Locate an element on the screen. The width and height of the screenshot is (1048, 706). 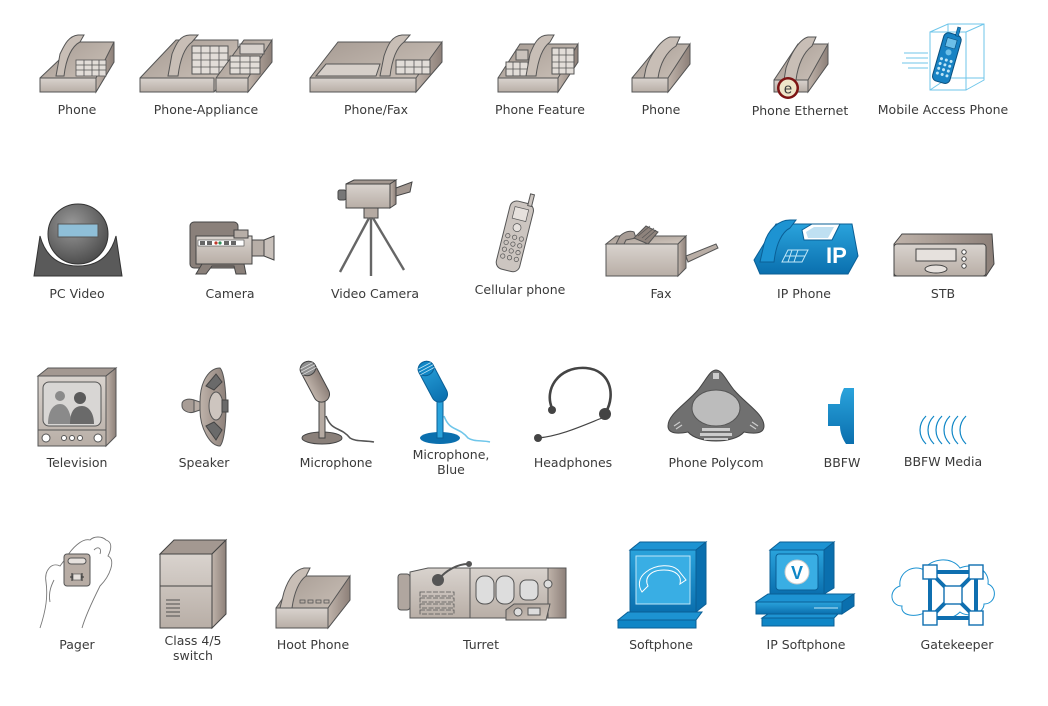
shape-label: Mobile Access Phone is located at coordinates (943, 109).